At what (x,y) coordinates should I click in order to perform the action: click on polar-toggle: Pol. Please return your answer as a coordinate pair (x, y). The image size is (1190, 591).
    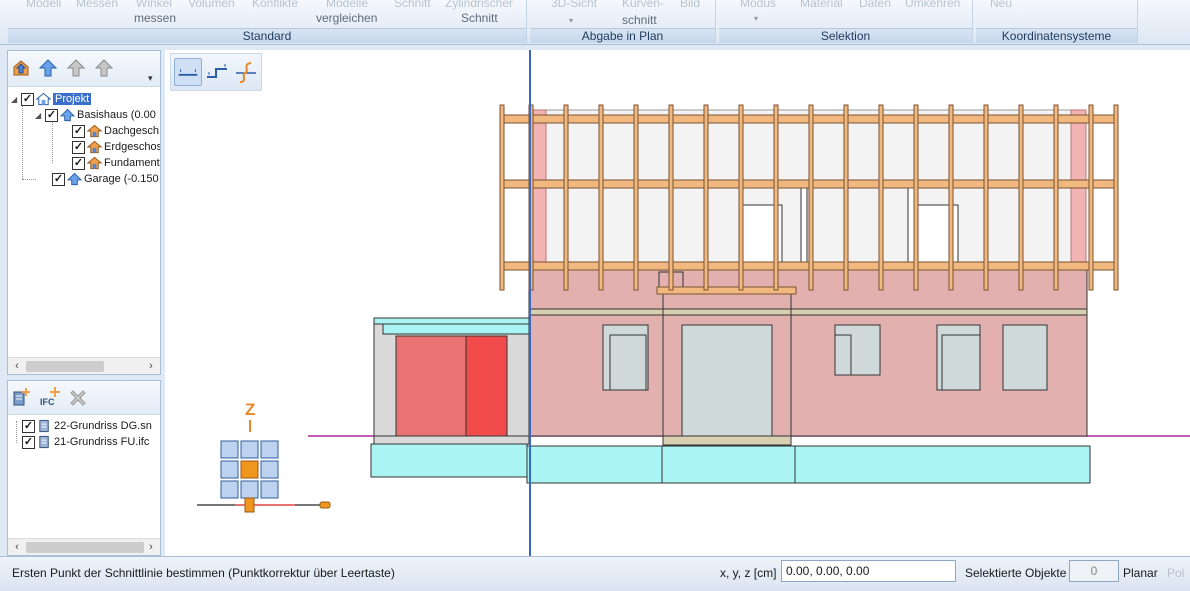
    Looking at the image, I should click on (1175, 573).